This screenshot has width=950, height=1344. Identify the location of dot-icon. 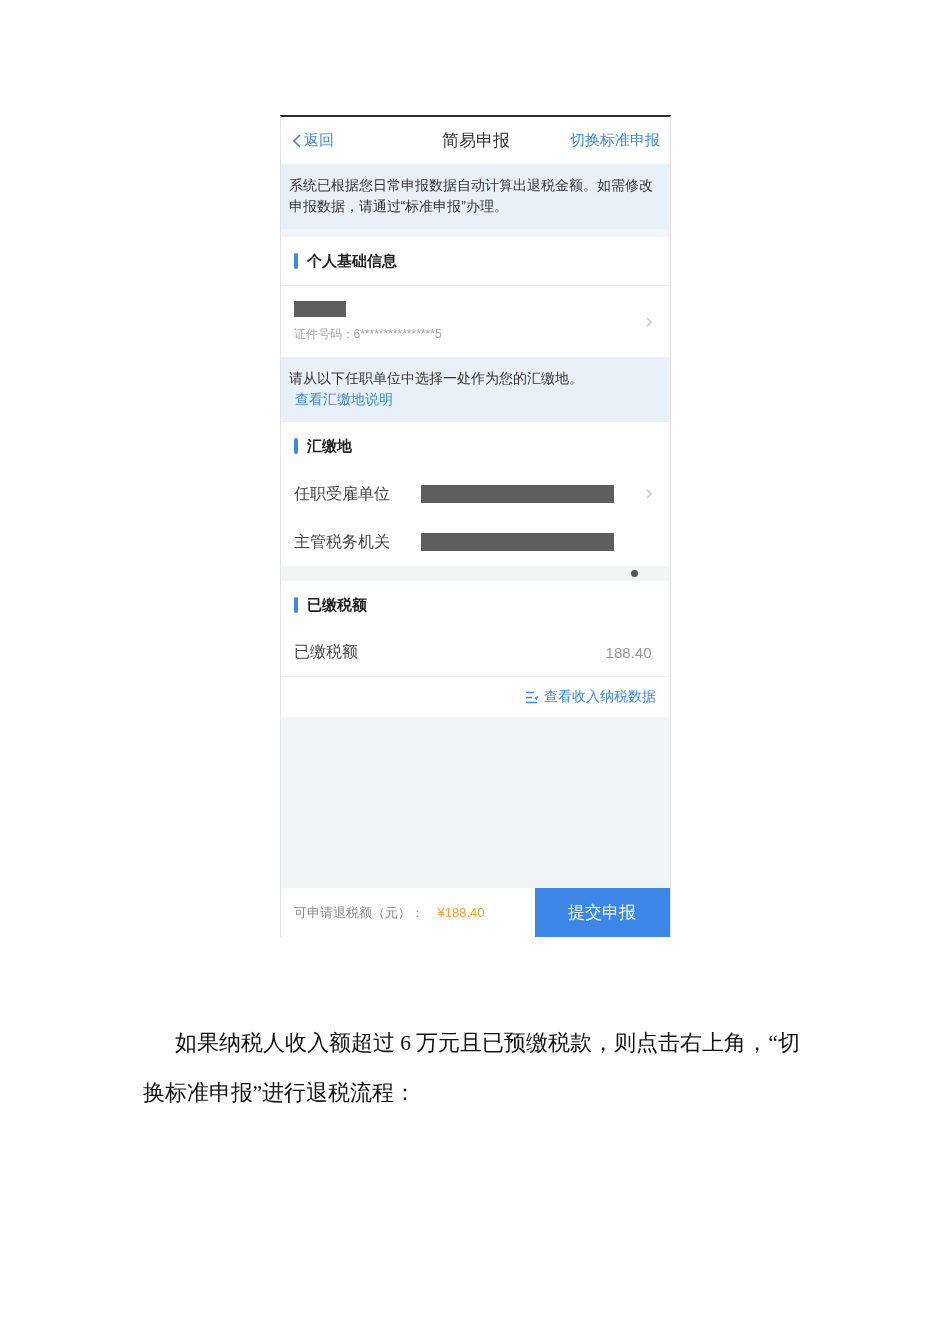
(634, 573).